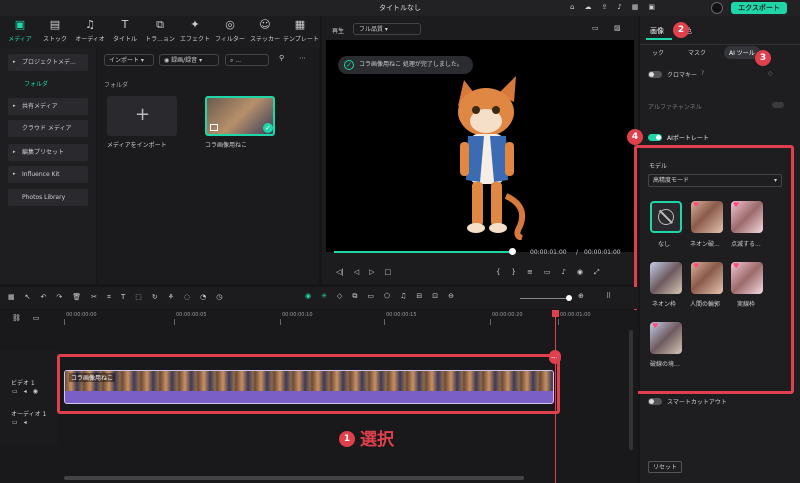  What do you see at coordinates (94, 297) in the screenshot?
I see `cut-icon: ✂` at bounding box center [94, 297].